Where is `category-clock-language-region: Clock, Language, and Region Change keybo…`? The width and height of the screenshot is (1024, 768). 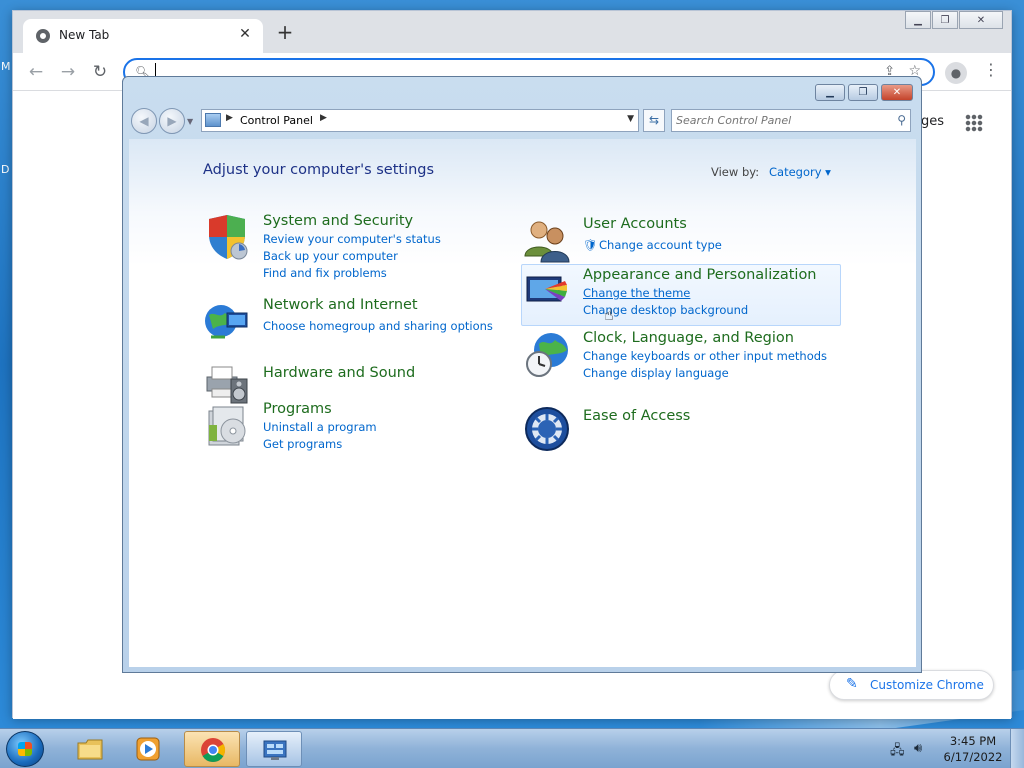 category-clock-language-region: Clock, Language, and Region Change keybo… is located at coordinates (683, 360).